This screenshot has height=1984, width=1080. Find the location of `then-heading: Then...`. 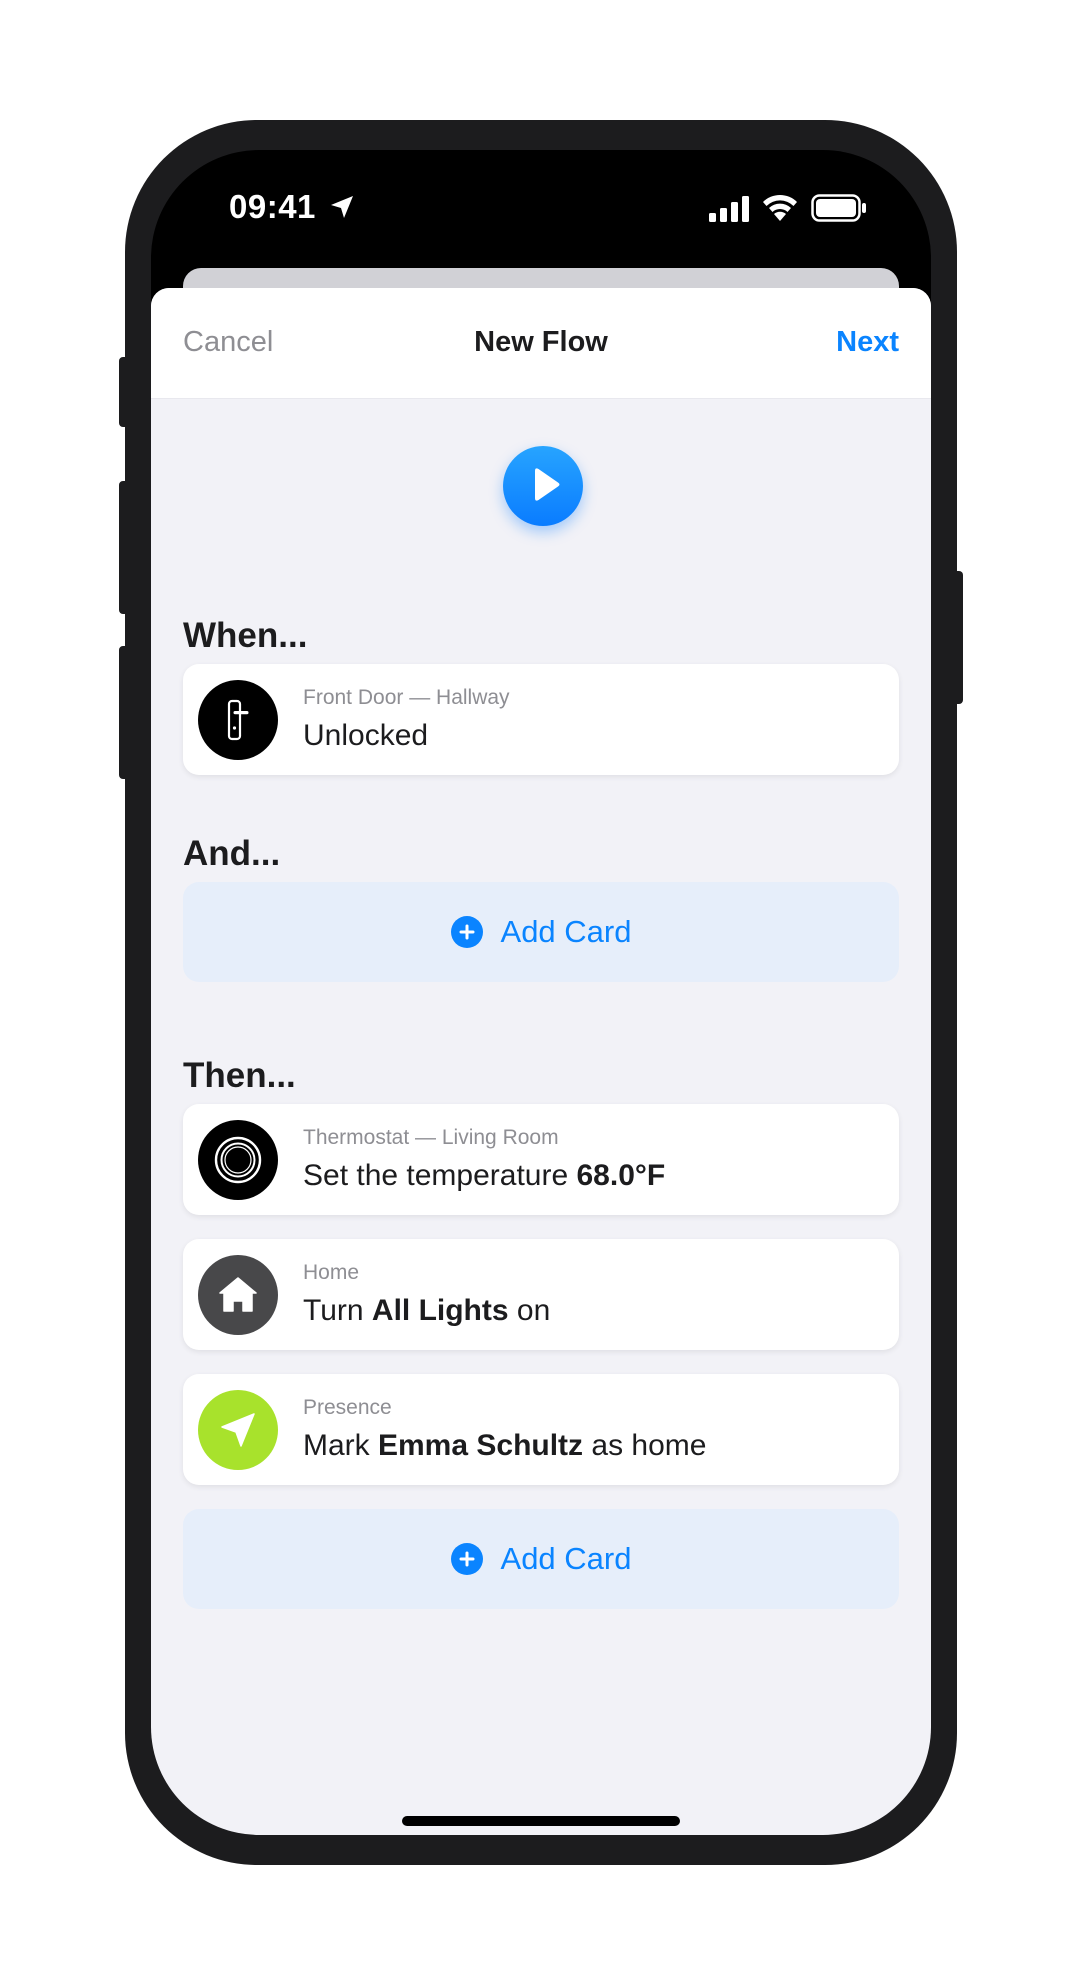

then-heading: Then... is located at coordinates (239, 1075).